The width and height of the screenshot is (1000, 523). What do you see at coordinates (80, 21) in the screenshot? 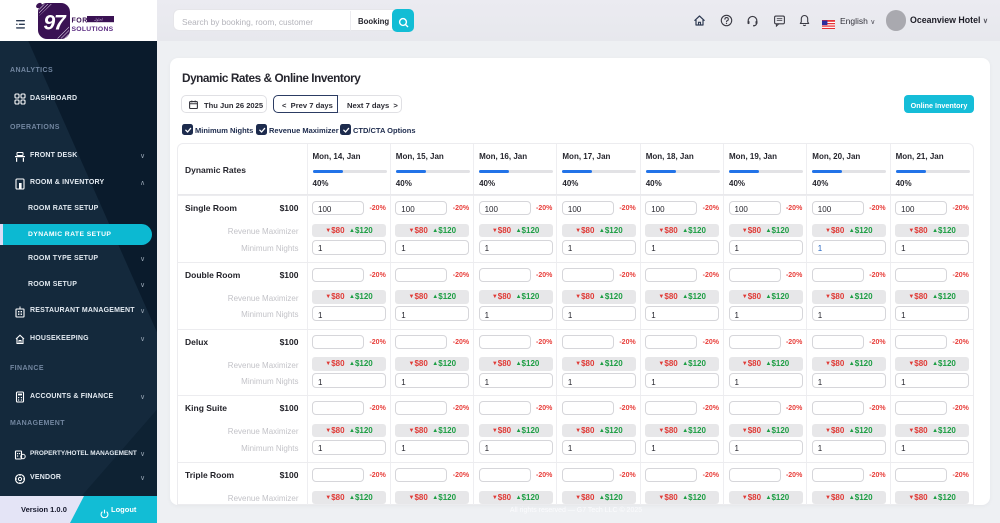
I see `svg-text: FOR` at bounding box center [80, 21].